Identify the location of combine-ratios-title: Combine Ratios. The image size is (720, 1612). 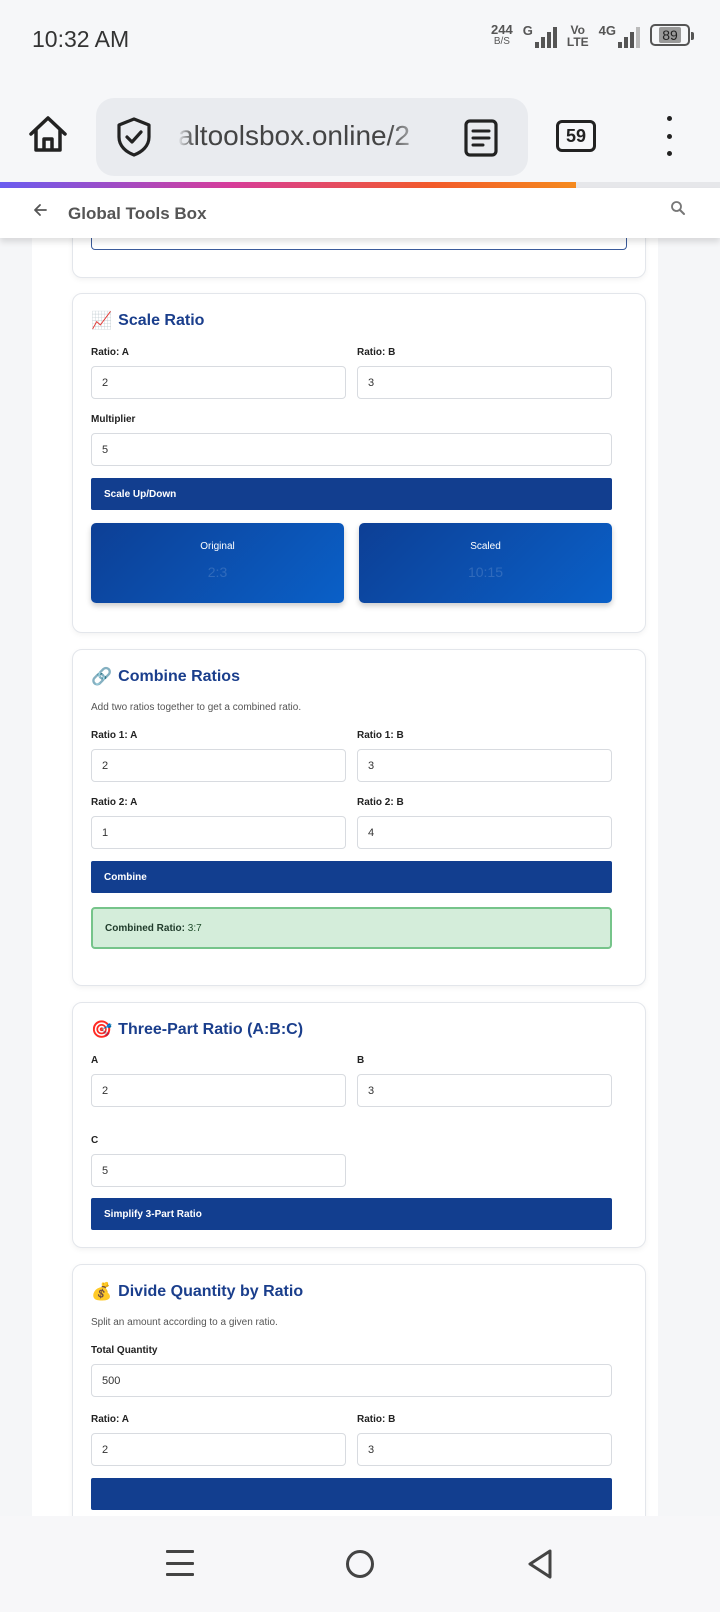
(179, 676).